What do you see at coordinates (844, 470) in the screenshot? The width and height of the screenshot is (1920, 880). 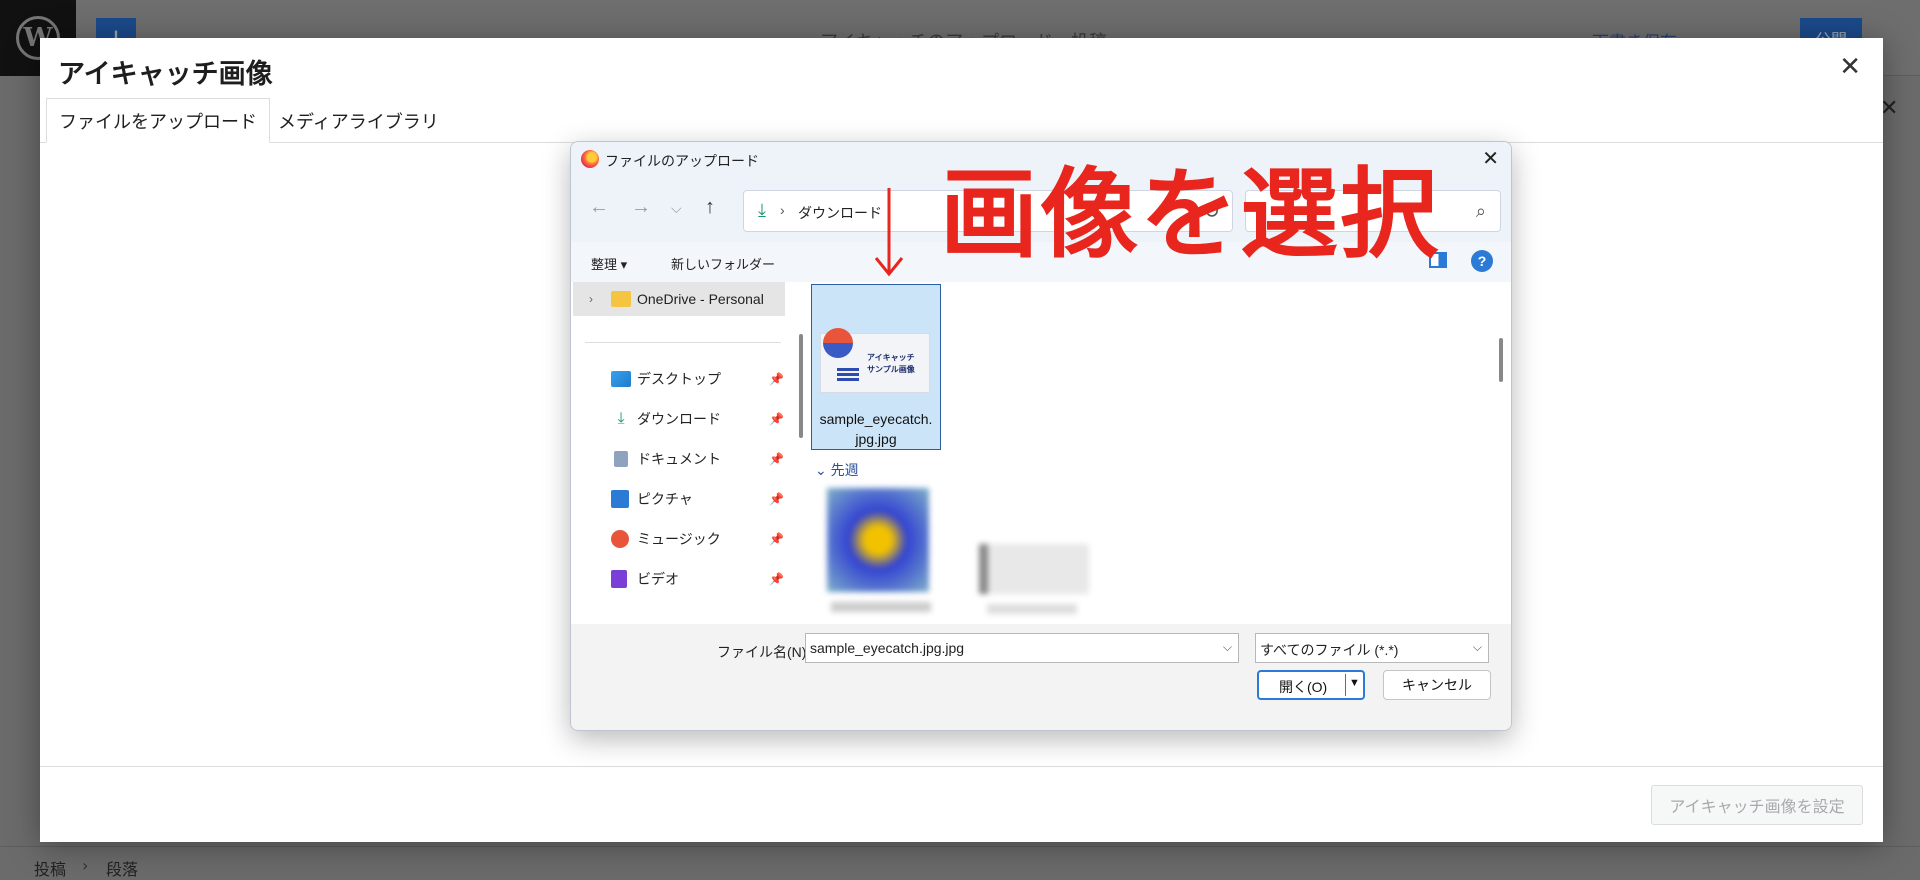 I see `group-header-label: 先週` at bounding box center [844, 470].